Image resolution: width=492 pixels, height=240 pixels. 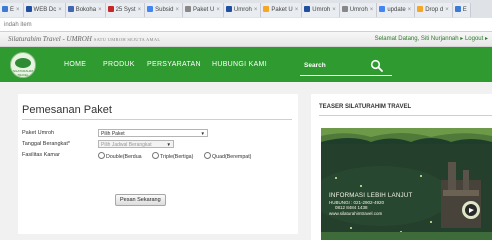 I want to click on date-select: Pilih Jadwal Berangkat ▼, so click(x=136, y=144).